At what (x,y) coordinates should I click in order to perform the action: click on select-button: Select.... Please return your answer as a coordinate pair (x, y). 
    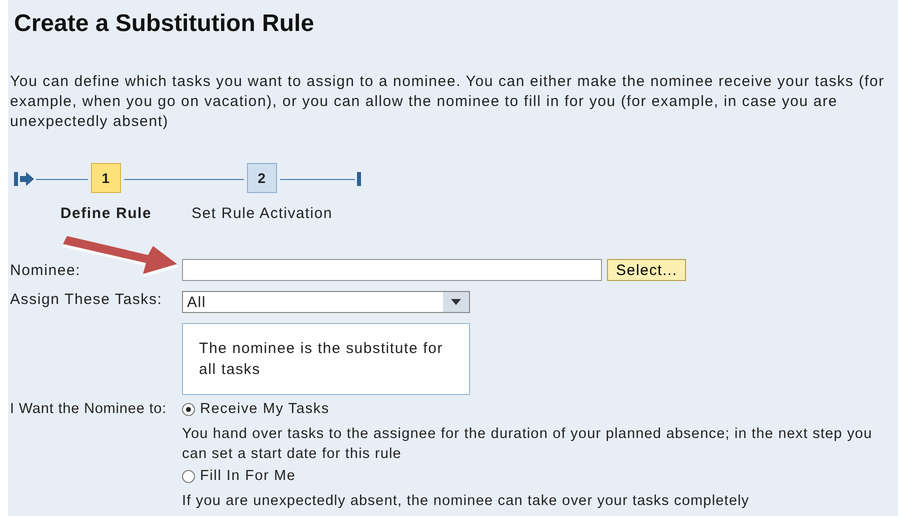
    Looking at the image, I should click on (646, 270).